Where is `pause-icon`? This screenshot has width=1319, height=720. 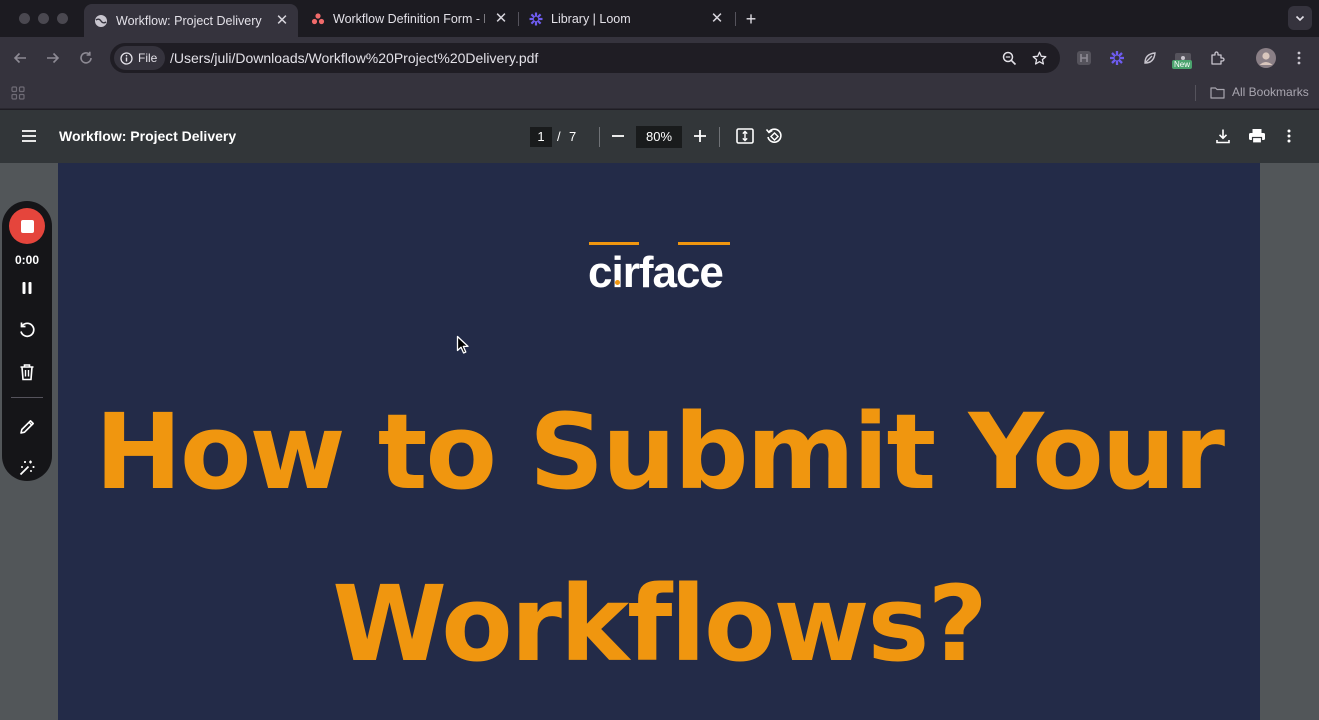 pause-icon is located at coordinates (27, 288).